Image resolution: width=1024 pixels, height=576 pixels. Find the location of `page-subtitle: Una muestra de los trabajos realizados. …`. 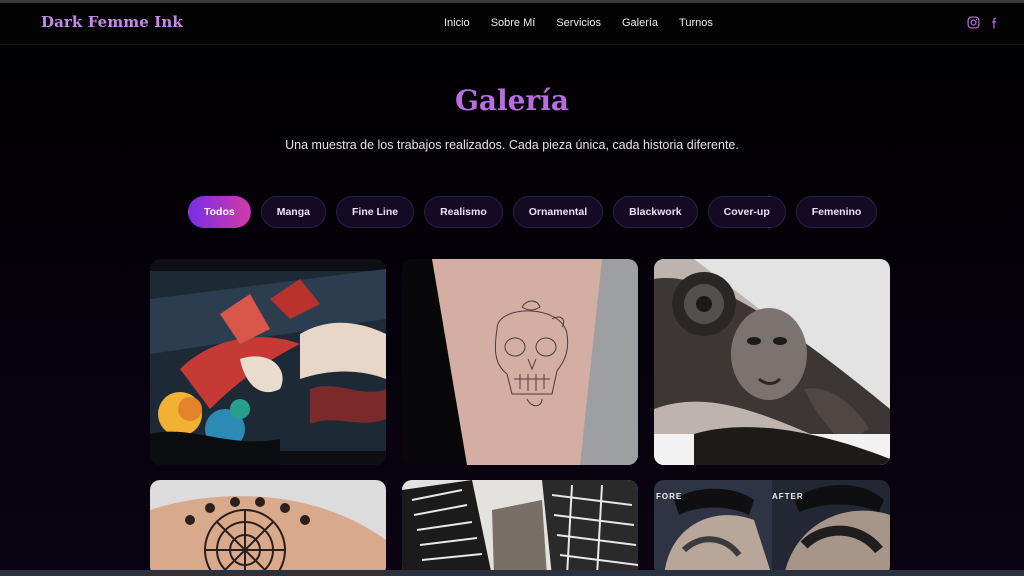

page-subtitle: Una muestra de los trabajos realizados. … is located at coordinates (512, 145).